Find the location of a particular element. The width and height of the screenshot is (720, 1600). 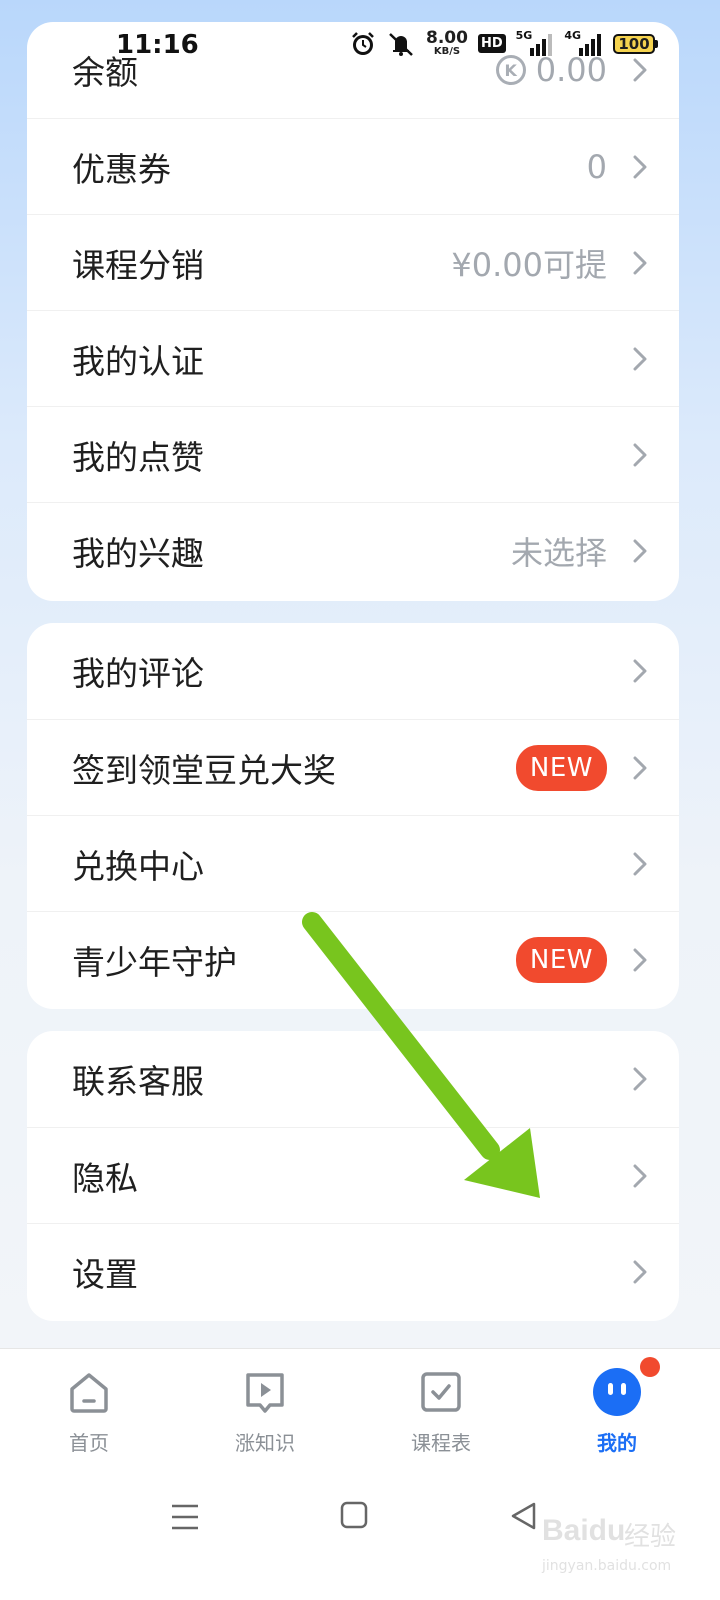

back-icon is located at coordinates (523, 1516).